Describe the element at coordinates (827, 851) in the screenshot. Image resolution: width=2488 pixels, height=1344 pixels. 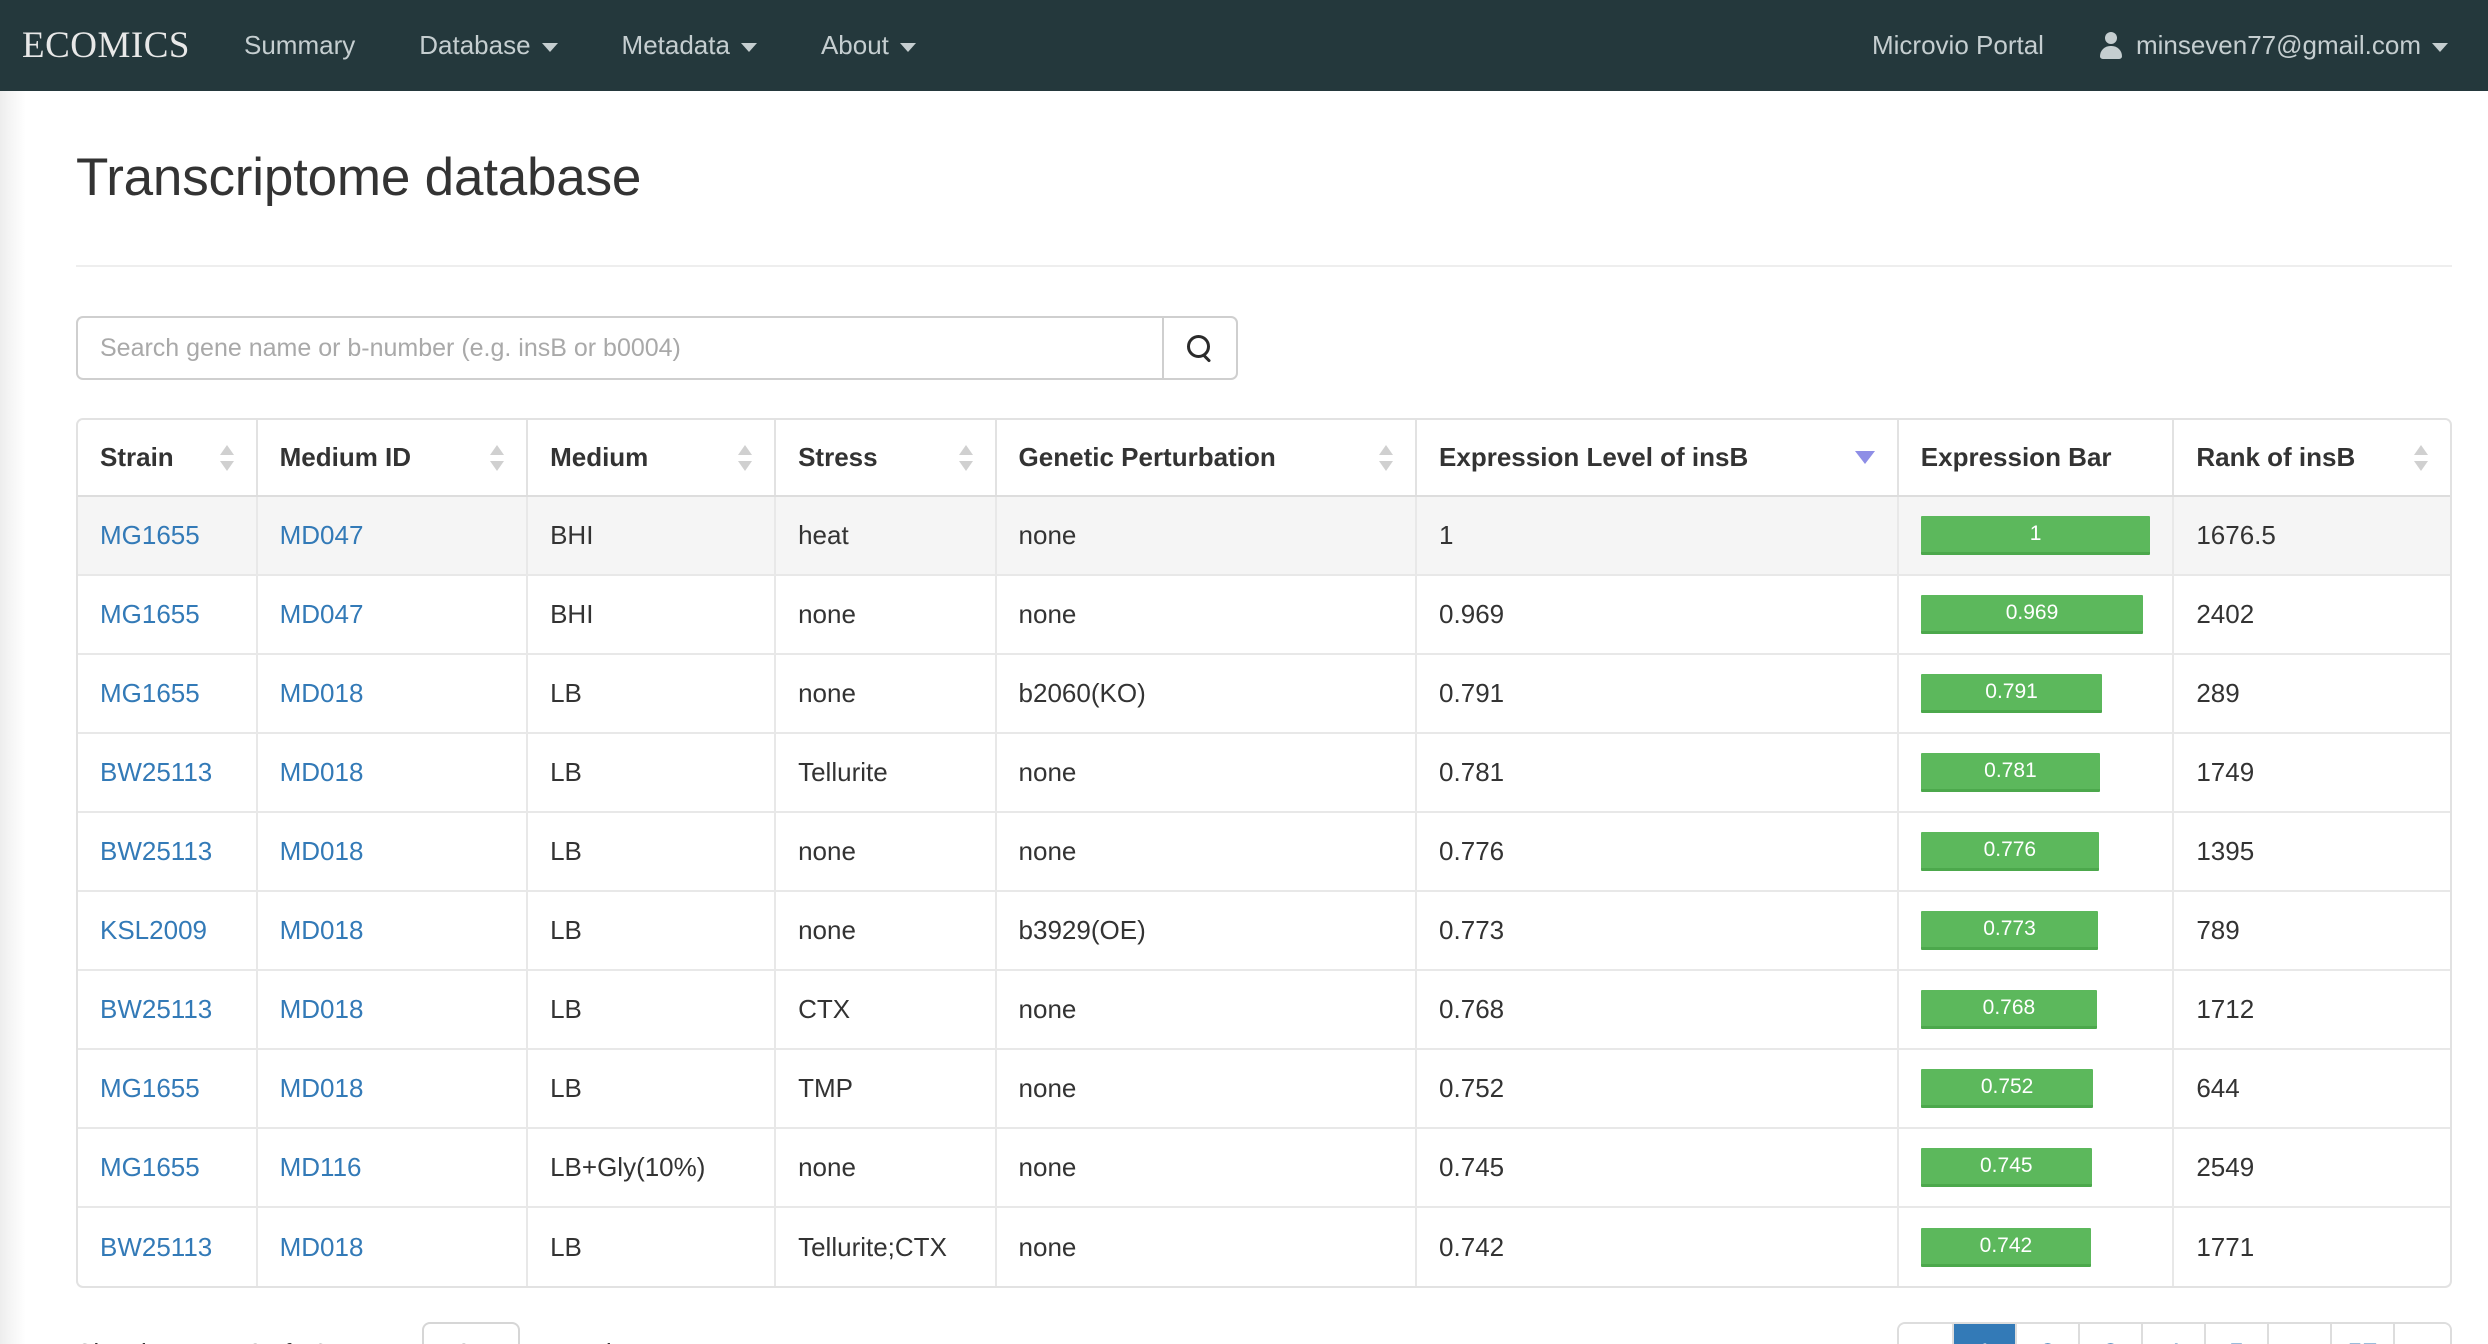
I see `cell-stress-value: none` at that location.